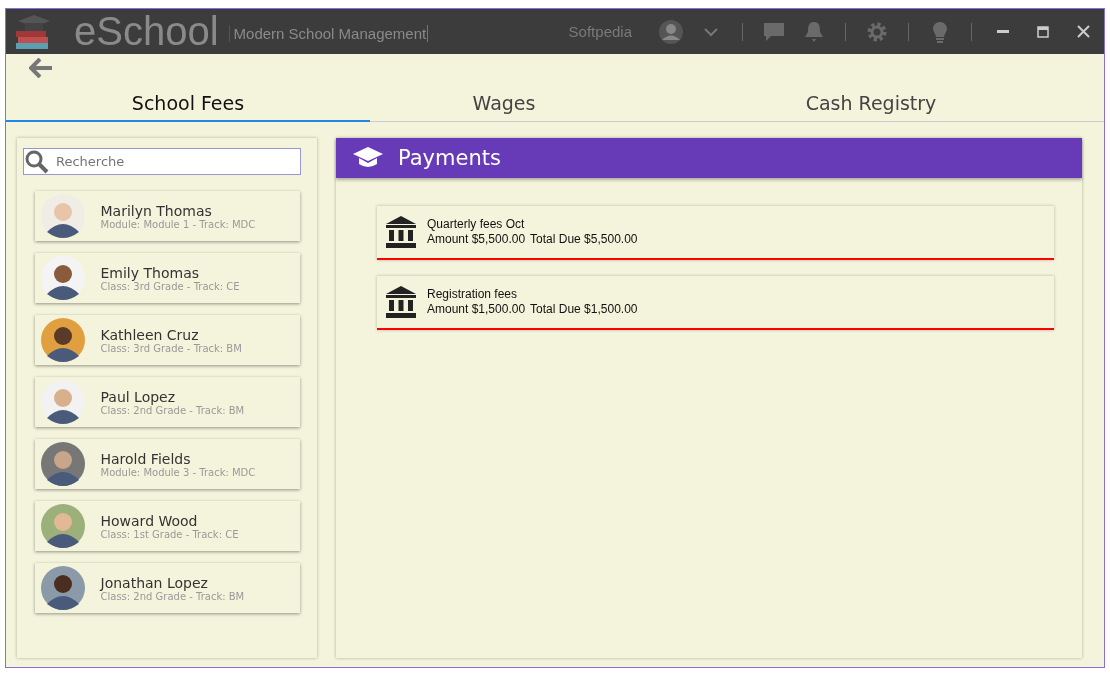 The image size is (1110, 674). What do you see at coordinates (476, 224) in the screenshot?
I see `payment-title: Quarterly fees Oct` at bounding box center [476, 224].